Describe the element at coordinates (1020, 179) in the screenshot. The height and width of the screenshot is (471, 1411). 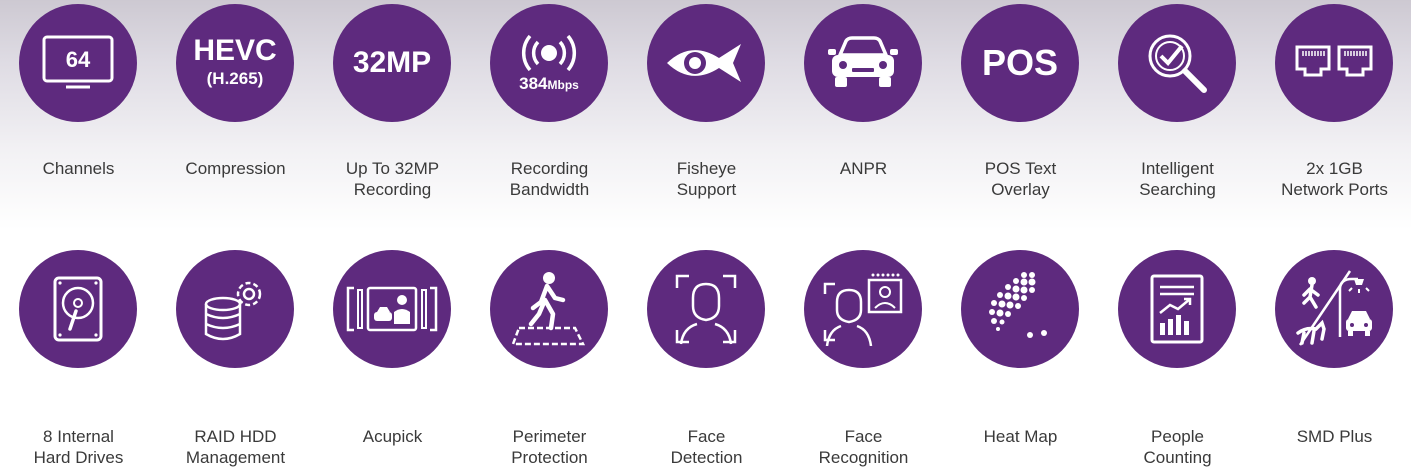
I see `feature-label: POS Text Overlay` at that location.